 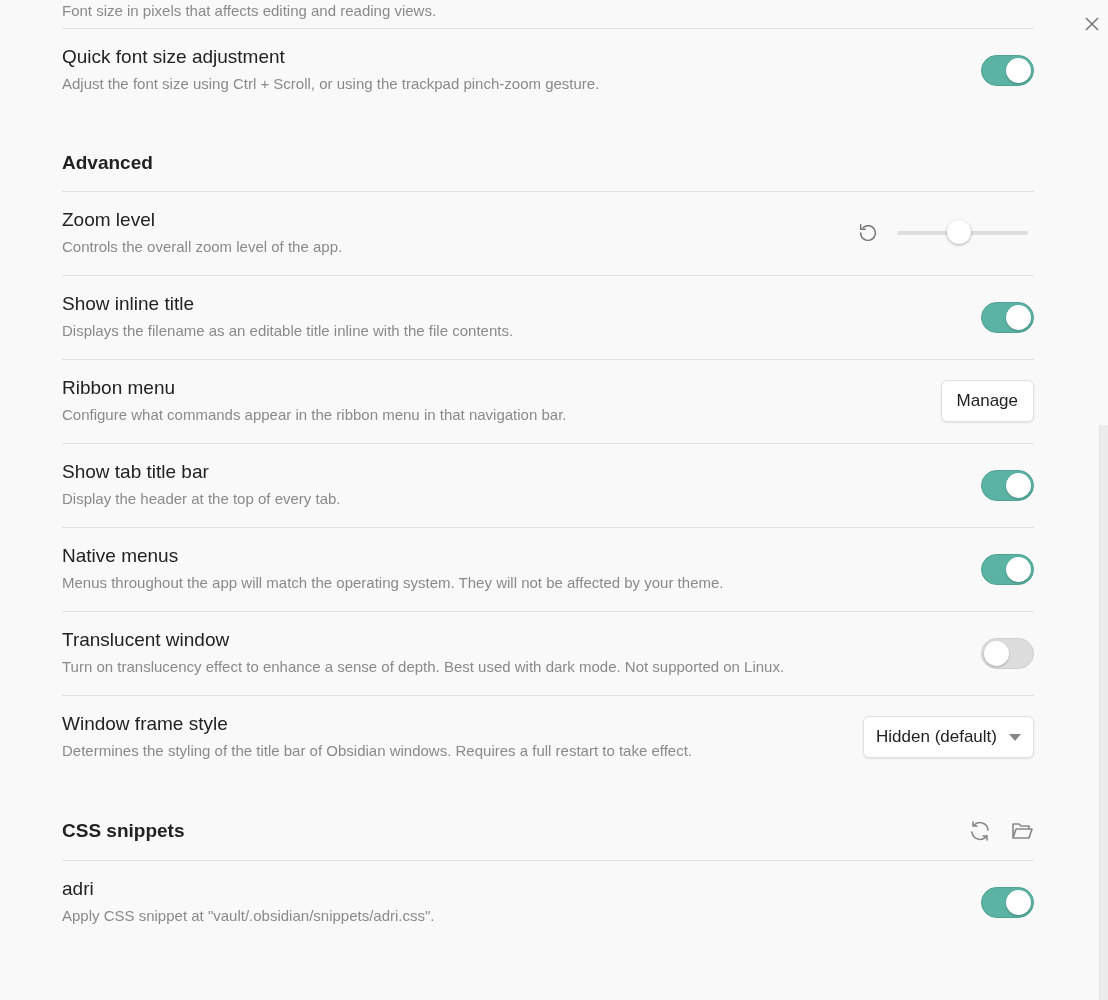 I want to click on setting-description: Determines the styling of the title bar of Obsidian windows. Requires a full restart to take effect., so click(x=378, y=751).